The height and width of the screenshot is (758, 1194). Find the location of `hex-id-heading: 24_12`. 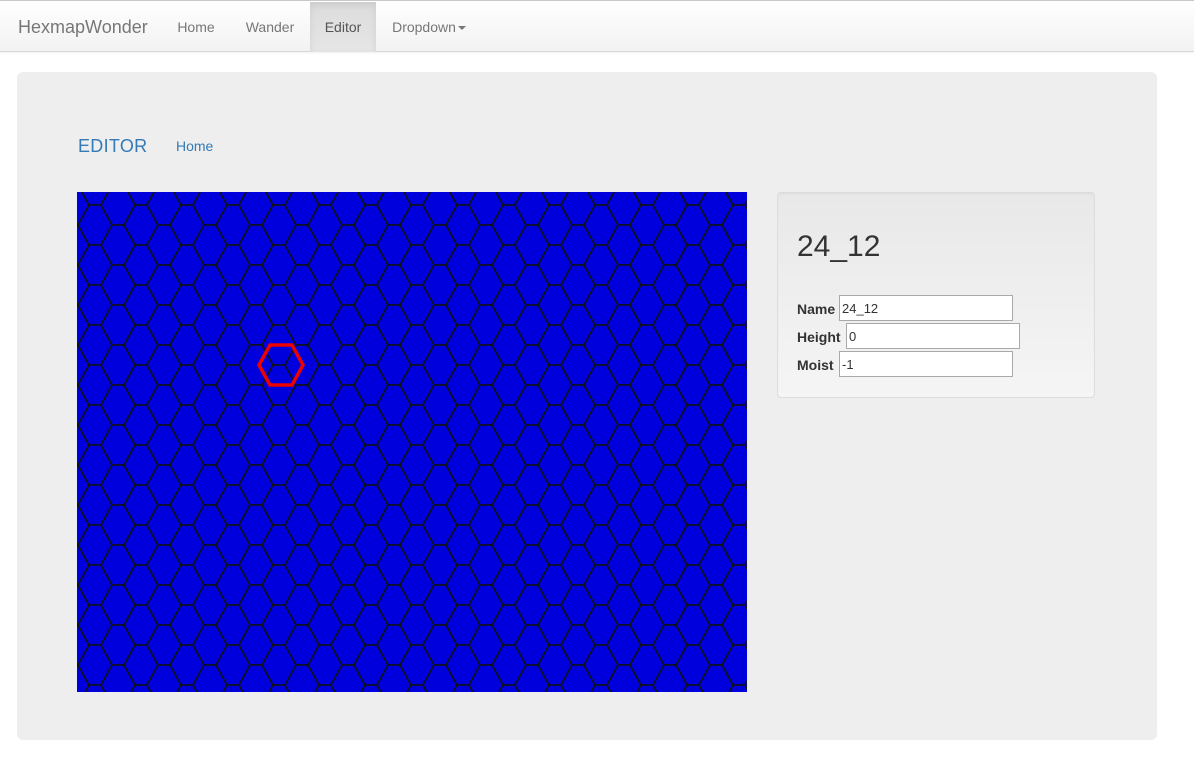

hex-id-heading: 24_12 is located at coordinates (839, 246).